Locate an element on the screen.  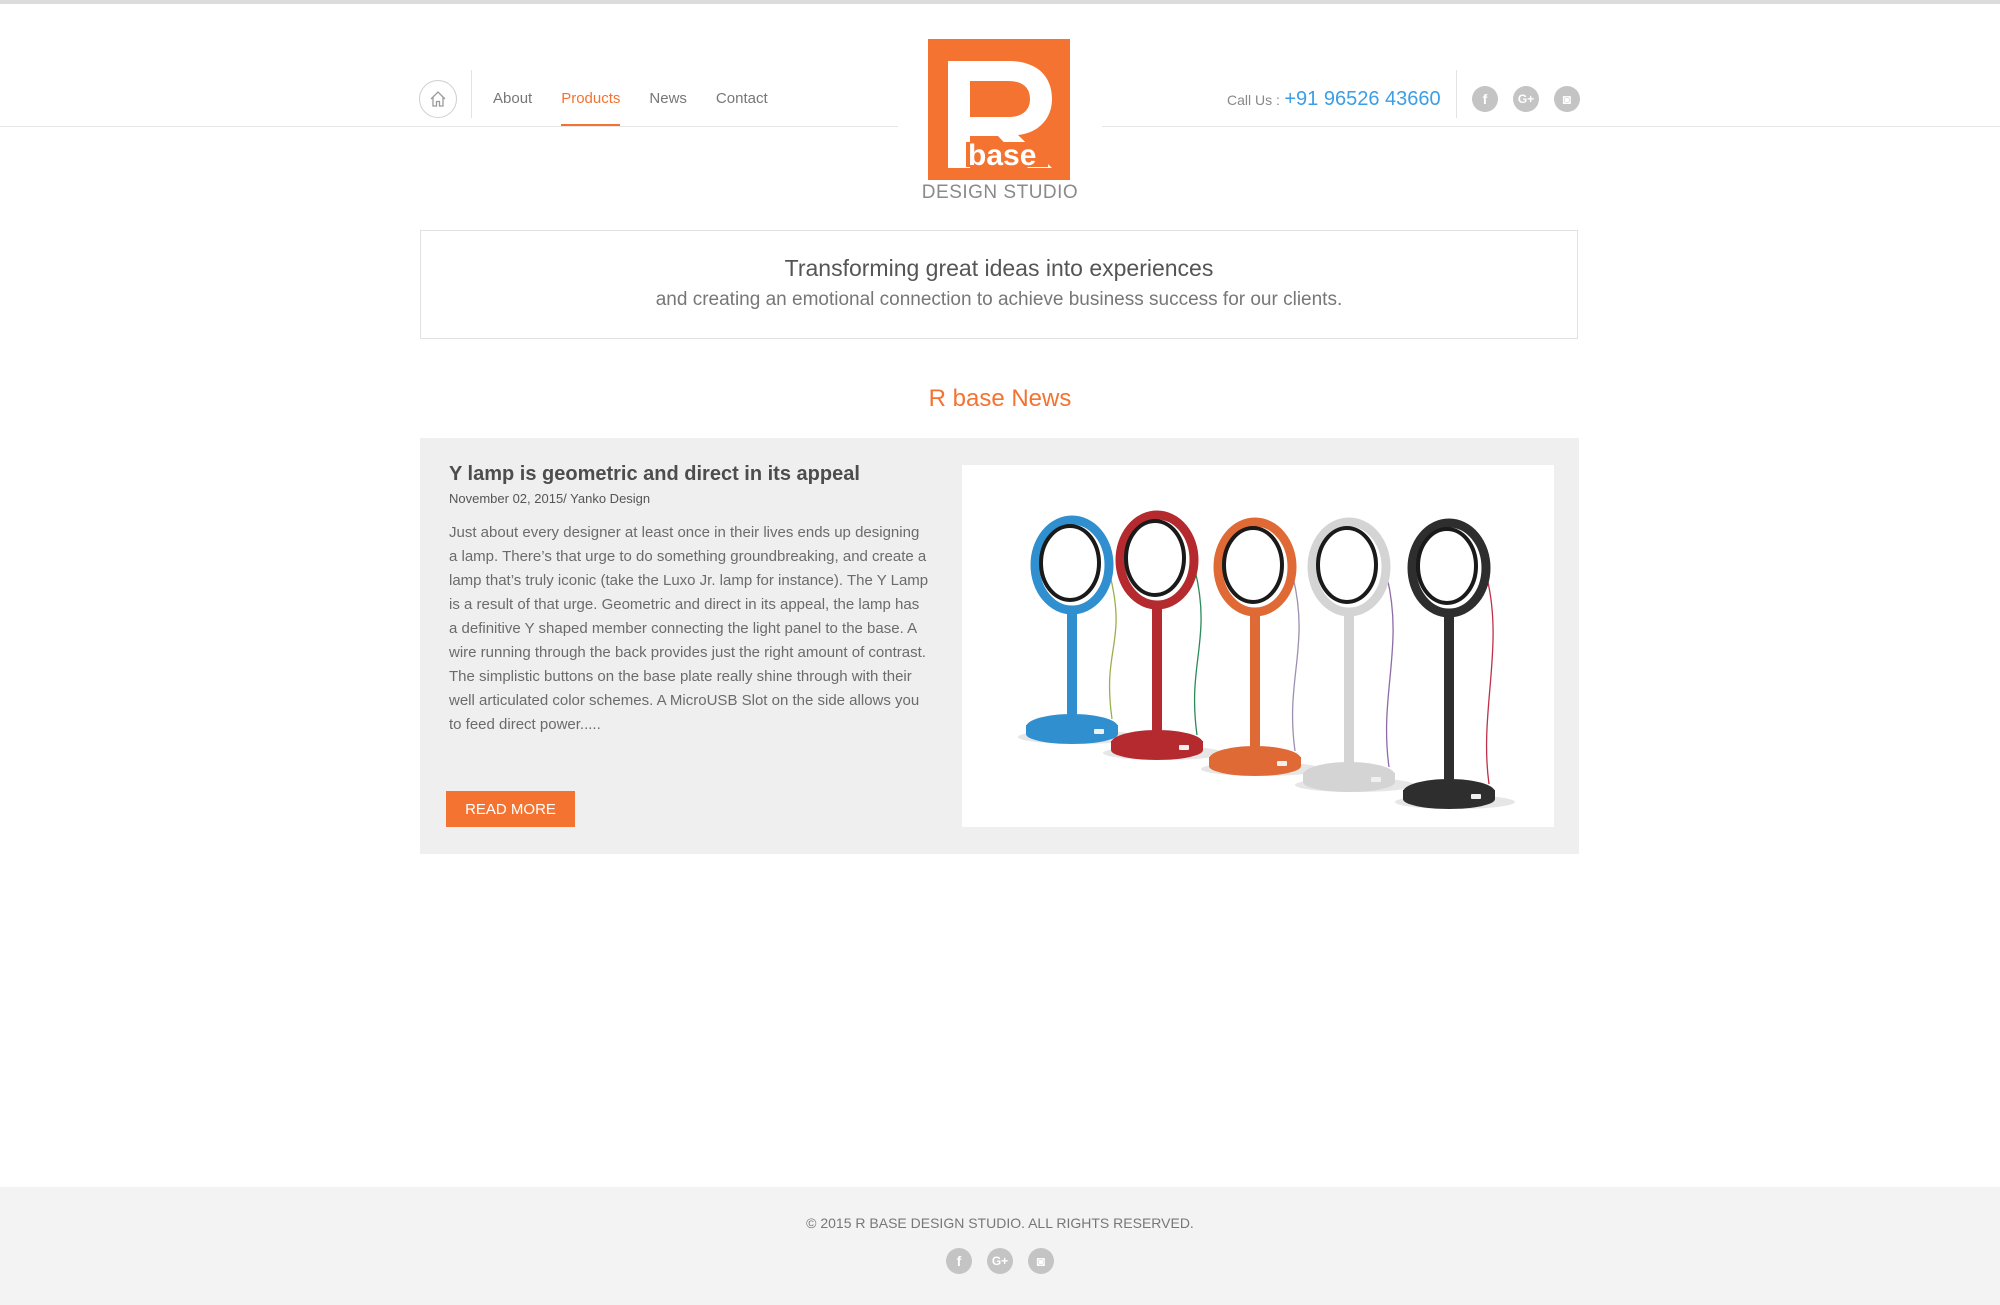
phone-number: +91 96526 43660 is located at coordinates (1362, 99).